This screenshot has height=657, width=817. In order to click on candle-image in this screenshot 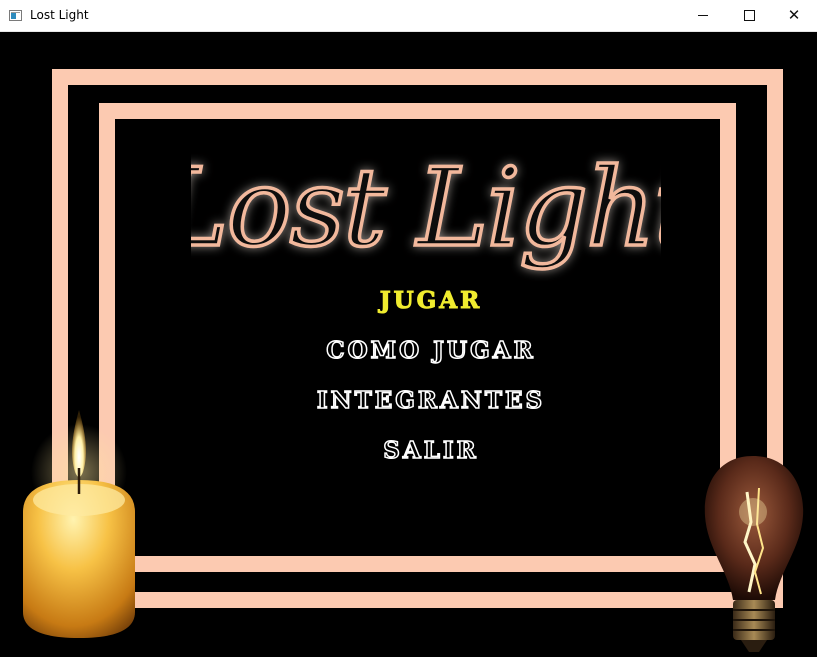, I will do `click(79, 524)`.